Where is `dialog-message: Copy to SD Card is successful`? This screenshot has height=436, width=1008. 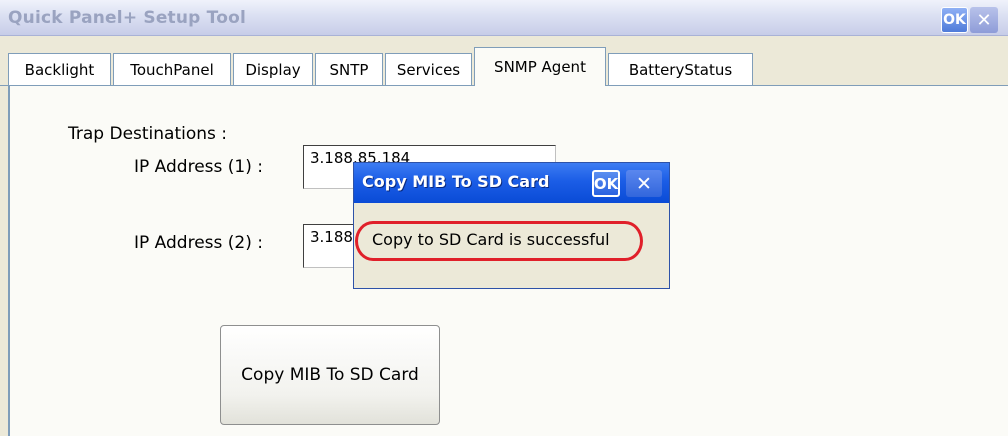 dialog-message: Copy to SD Card is successful is located at coordinates (491, 239).